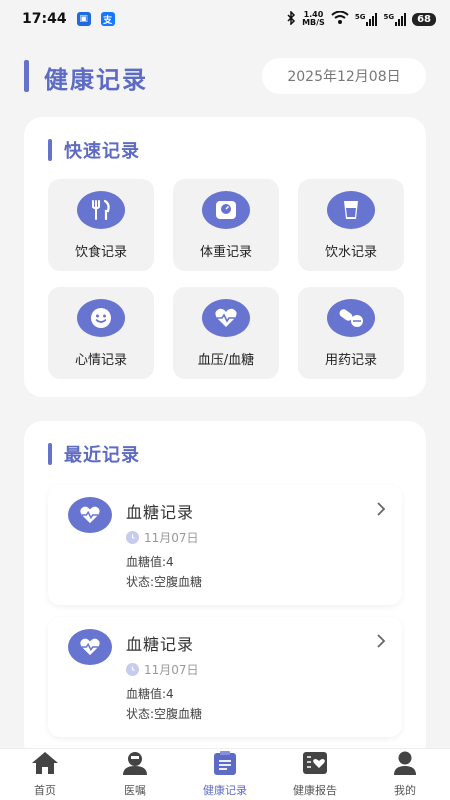 The image size is (450, 800). I want to click on date-selector: 2025年12月08日, so click(344, 76).